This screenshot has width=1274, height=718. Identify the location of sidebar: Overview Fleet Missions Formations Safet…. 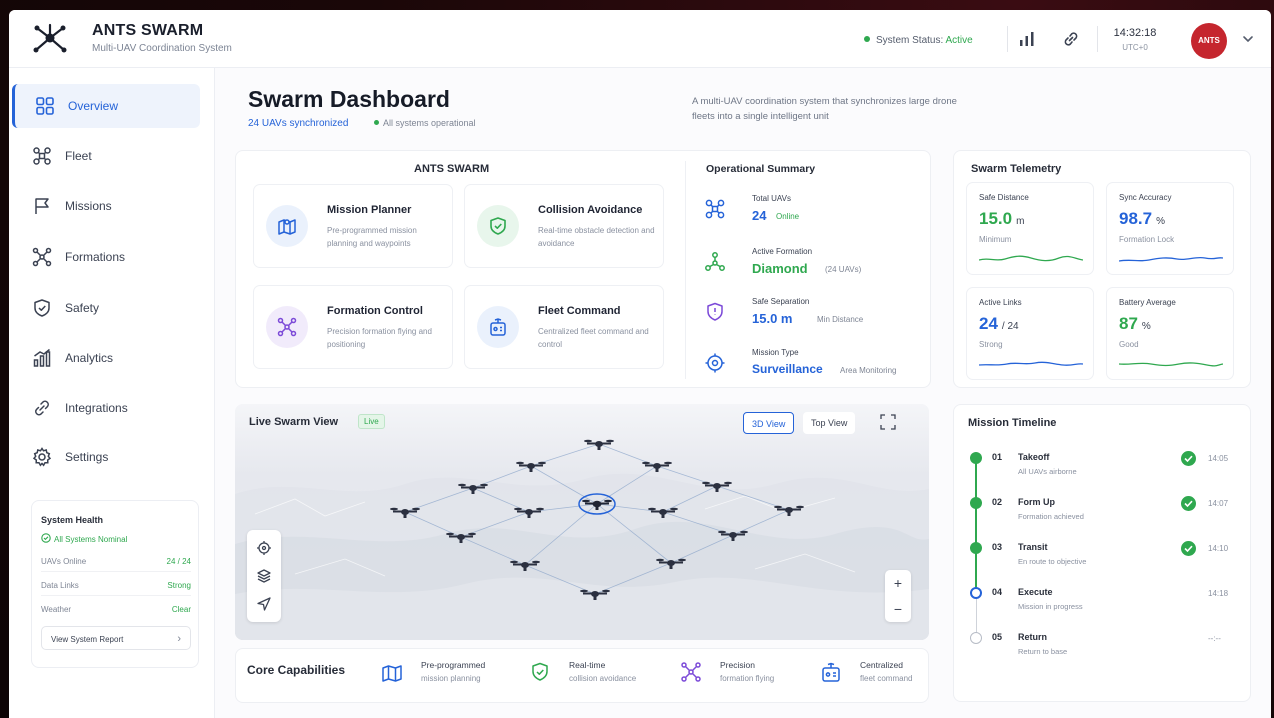
(112, 393).